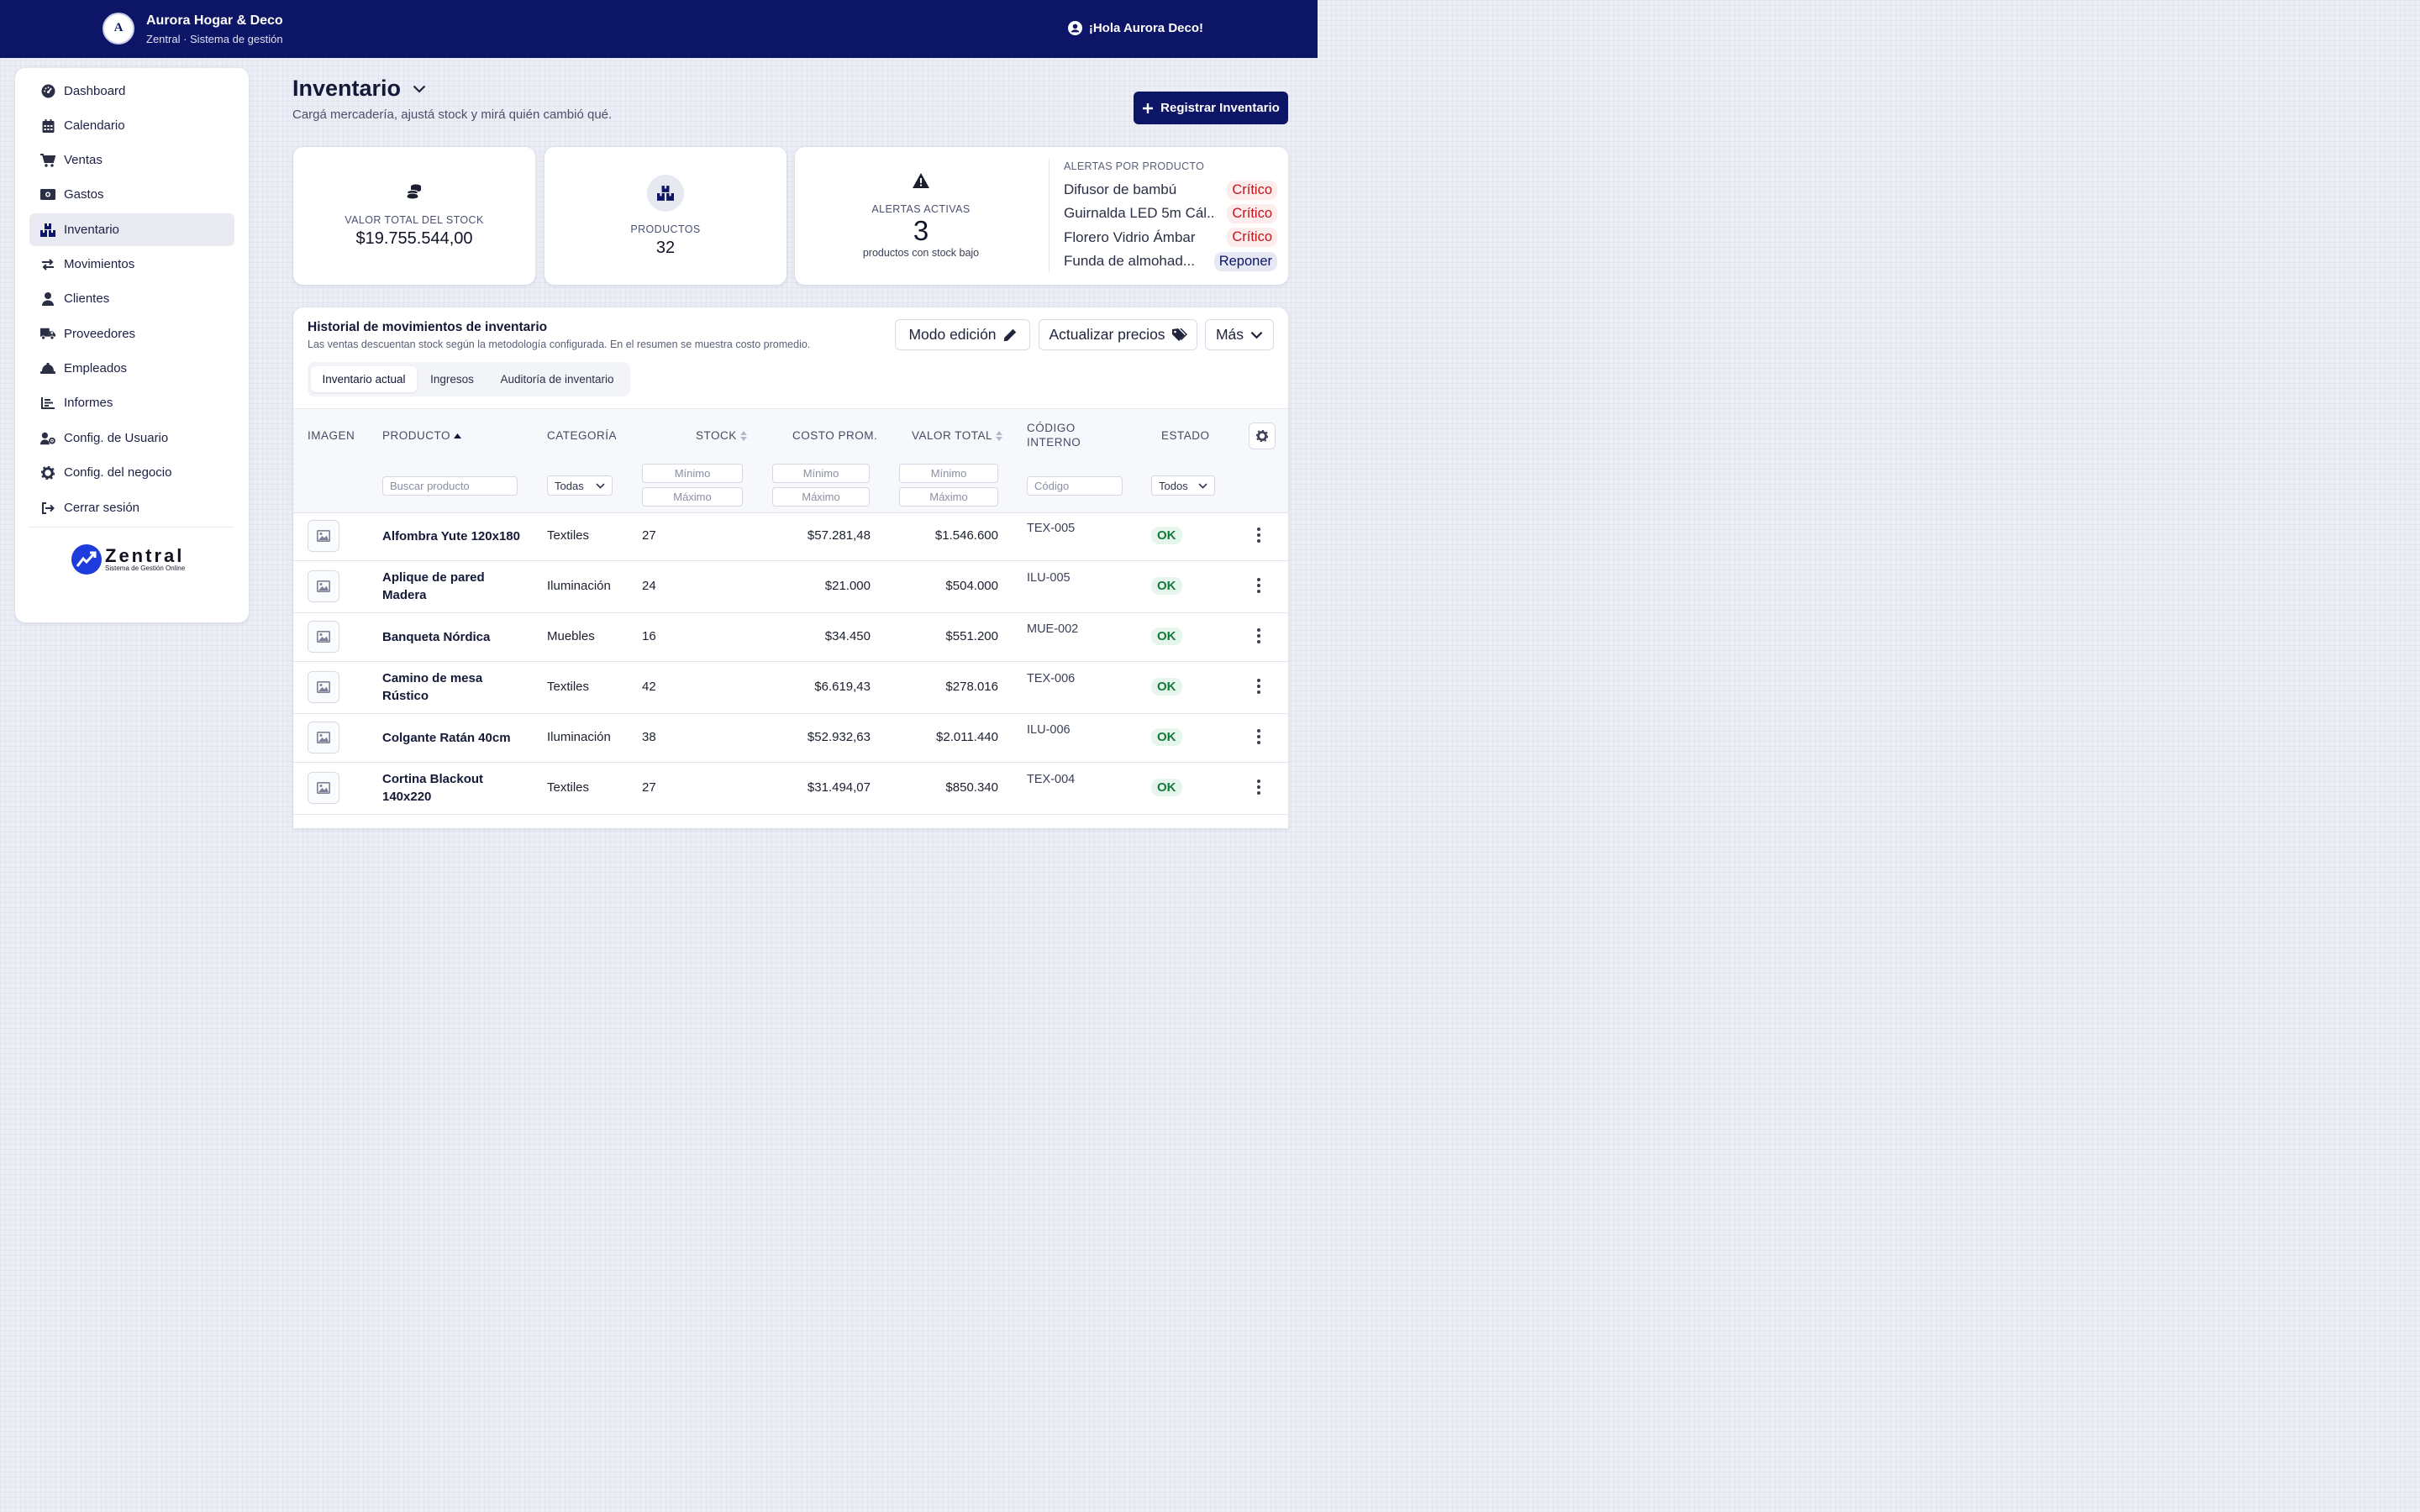 The image size is (2420, 1512). I want to click on alert-item: Difusor de bambú Crítico, so click(1170, 190).